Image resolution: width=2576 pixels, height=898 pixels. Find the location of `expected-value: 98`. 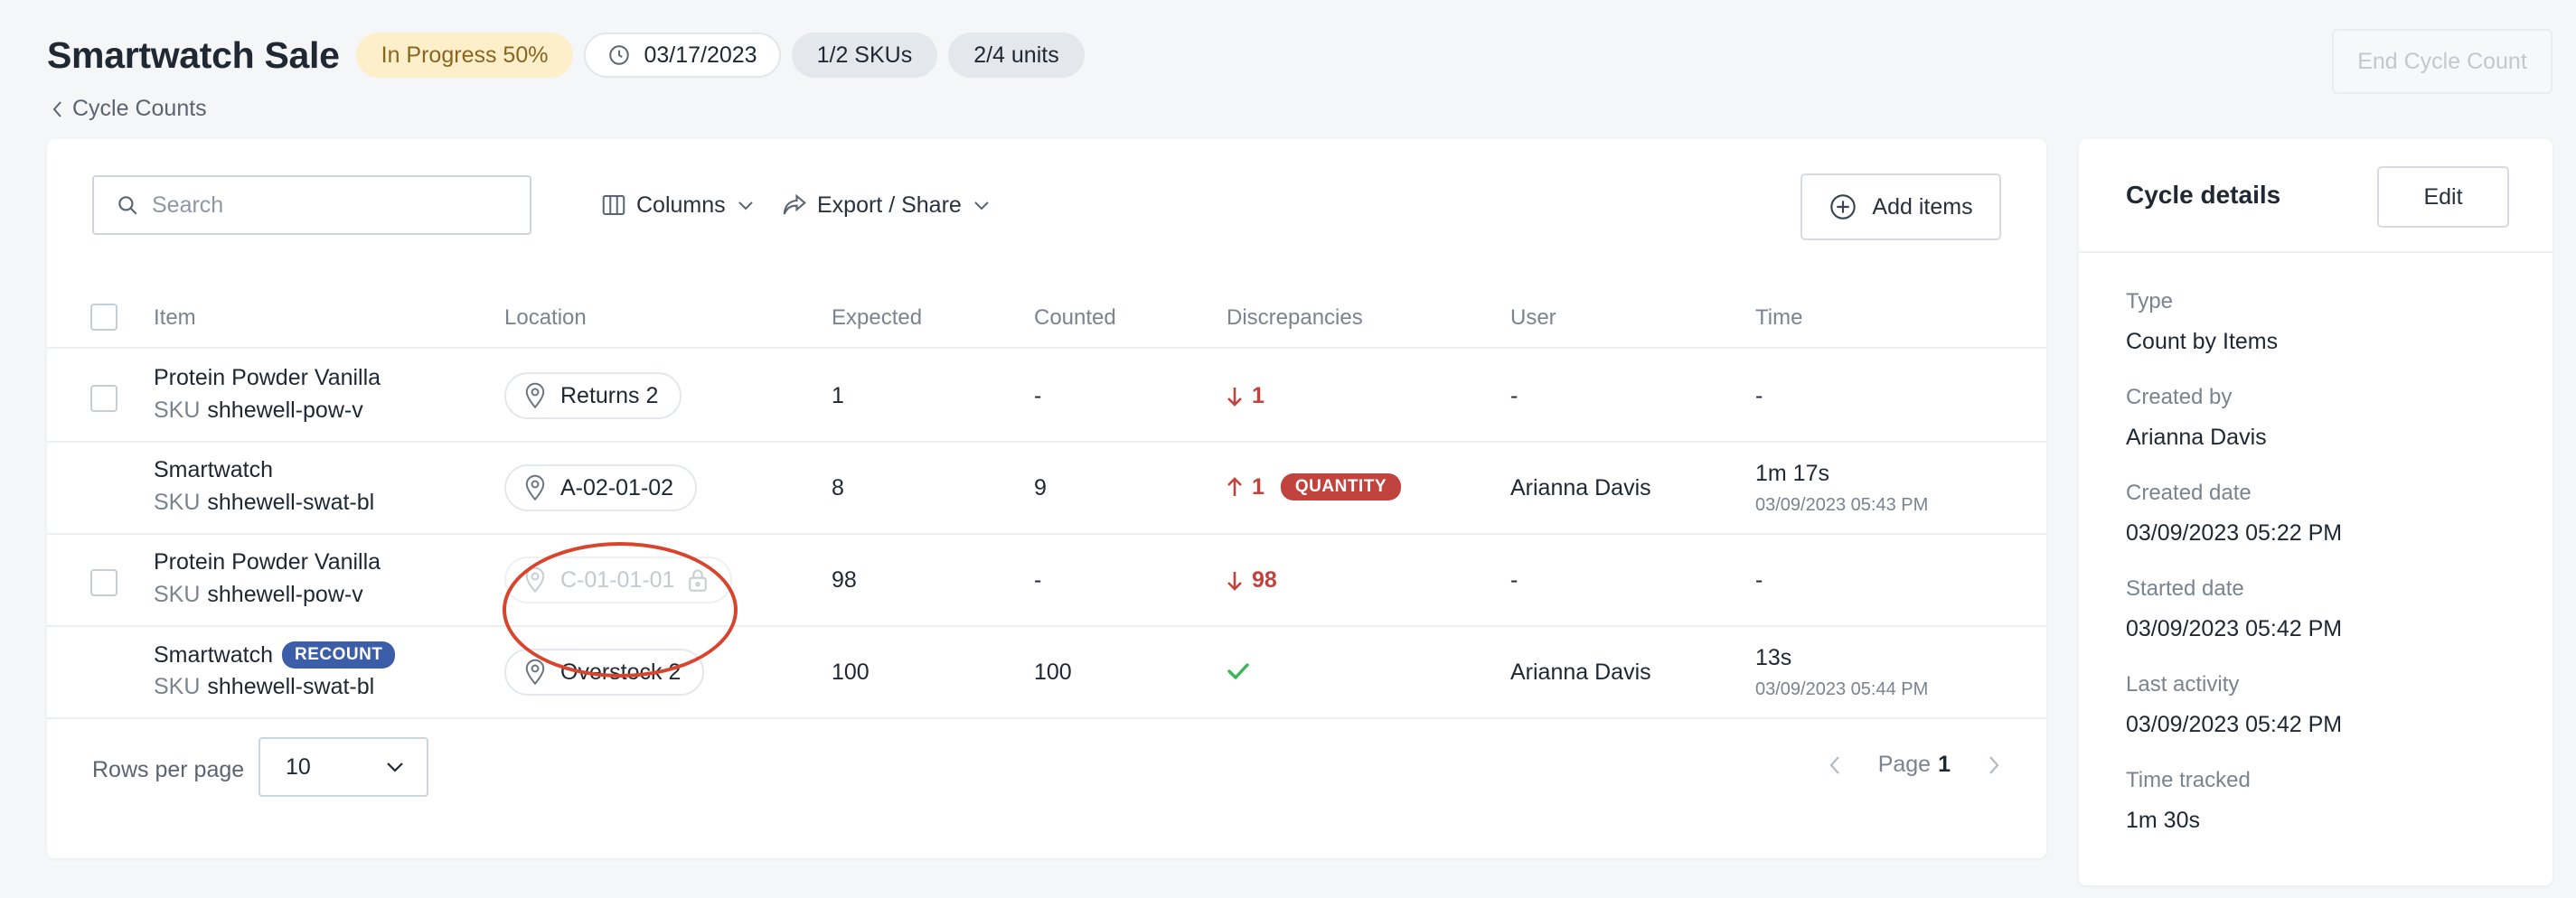

expected-value: 98 is located at coordinates (845, 580).